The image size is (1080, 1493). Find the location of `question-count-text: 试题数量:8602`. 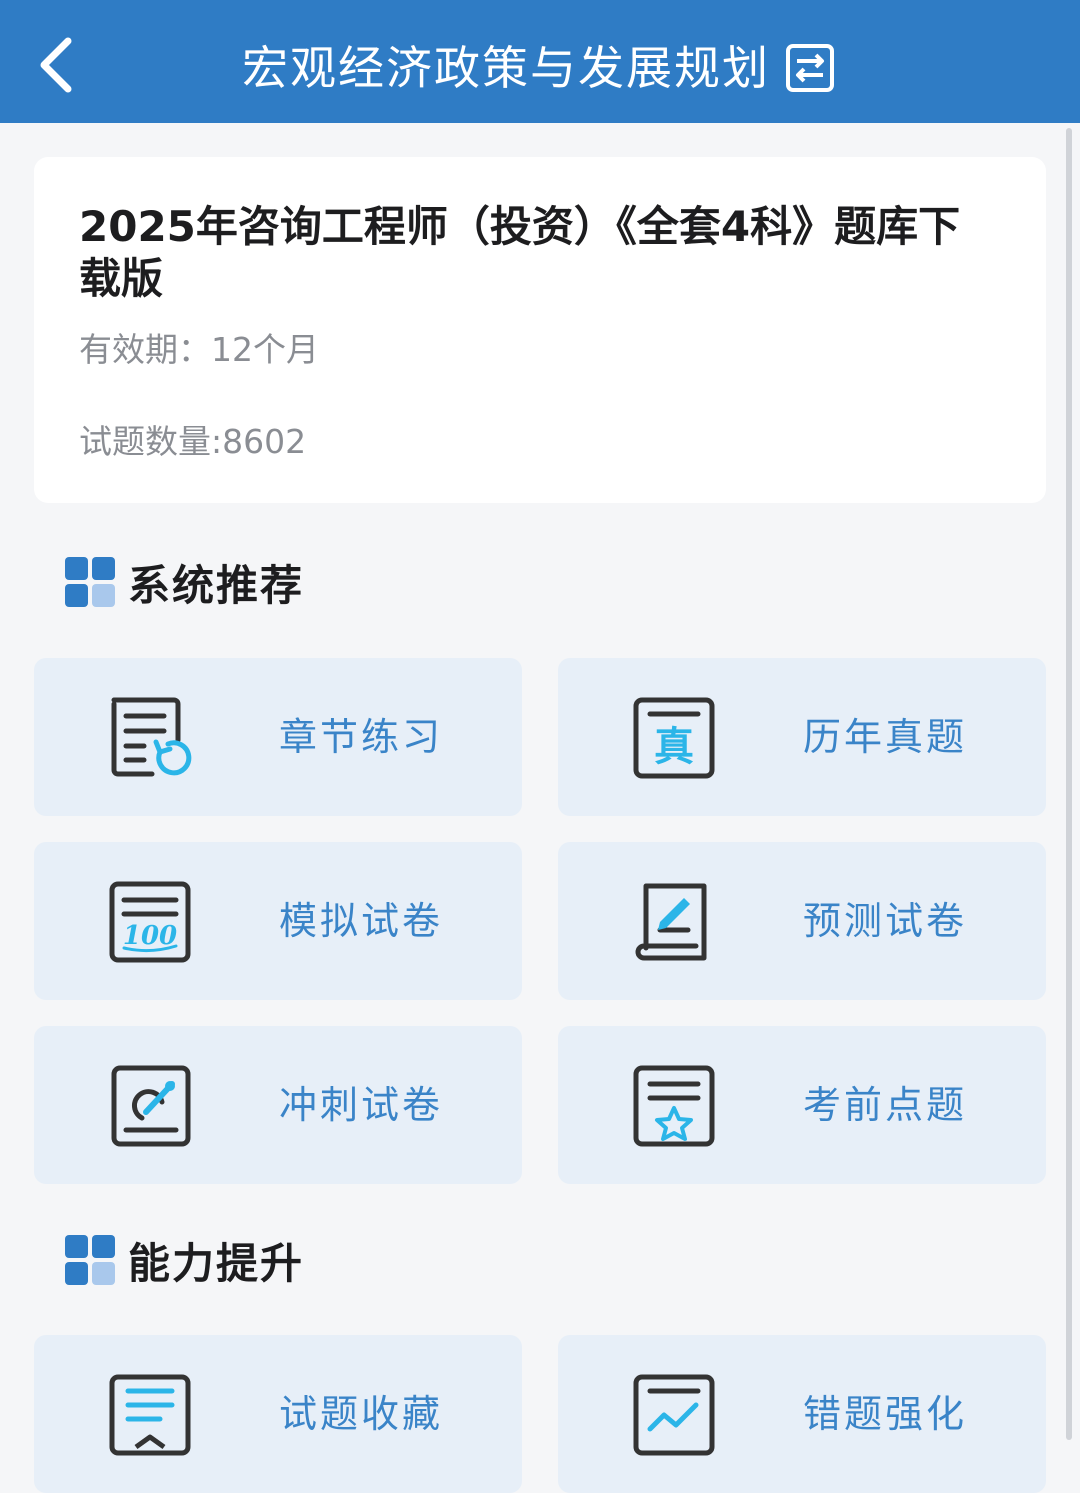

question-count-text: 试题数量:8602 is located at coordinates (193, 441).